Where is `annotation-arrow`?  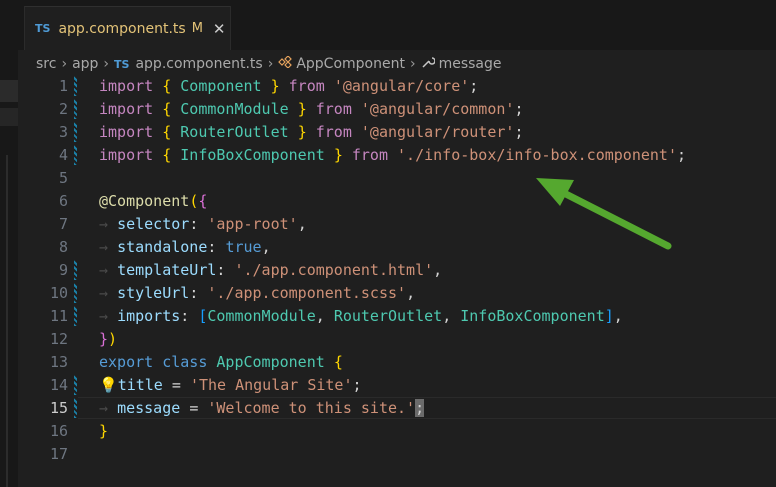 annotation-arrow is located at coordinates (604, 214).